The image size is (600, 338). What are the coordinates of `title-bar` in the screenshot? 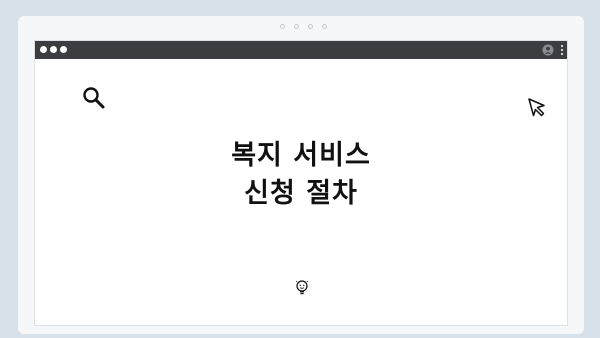 It's located at (301, 50).